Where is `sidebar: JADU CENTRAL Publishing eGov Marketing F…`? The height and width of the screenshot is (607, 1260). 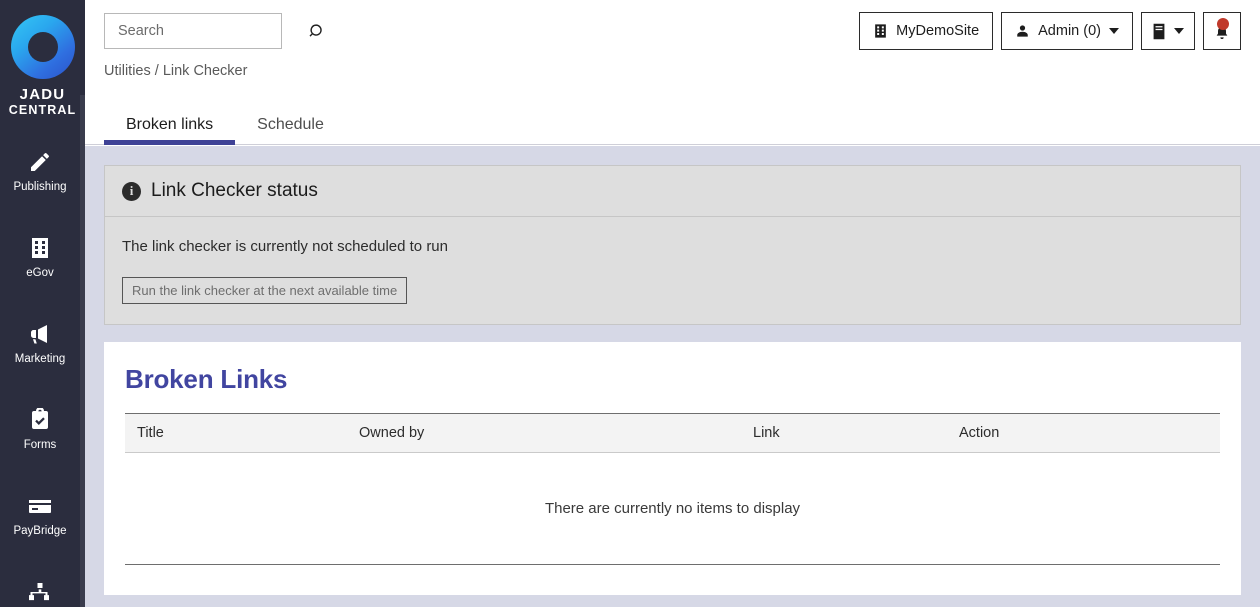
sidebar: JADU CENTRAL Publishing eGov Marketing F… is located at coordinates (42, 303).